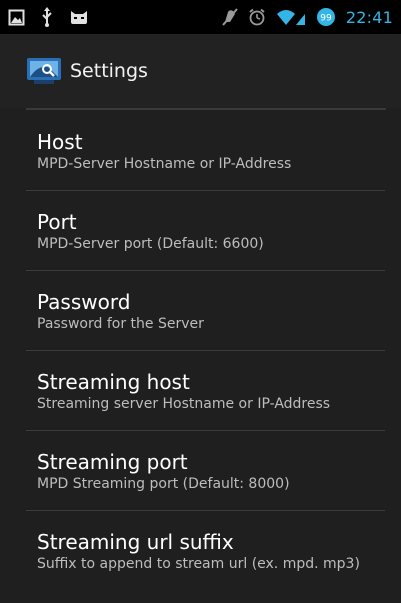 This screenshot has width=401, height=603. What do you see at coordinates (84, 302) in the screenshot?
I see `pref-title: Password` at bounding box center [84, 302].